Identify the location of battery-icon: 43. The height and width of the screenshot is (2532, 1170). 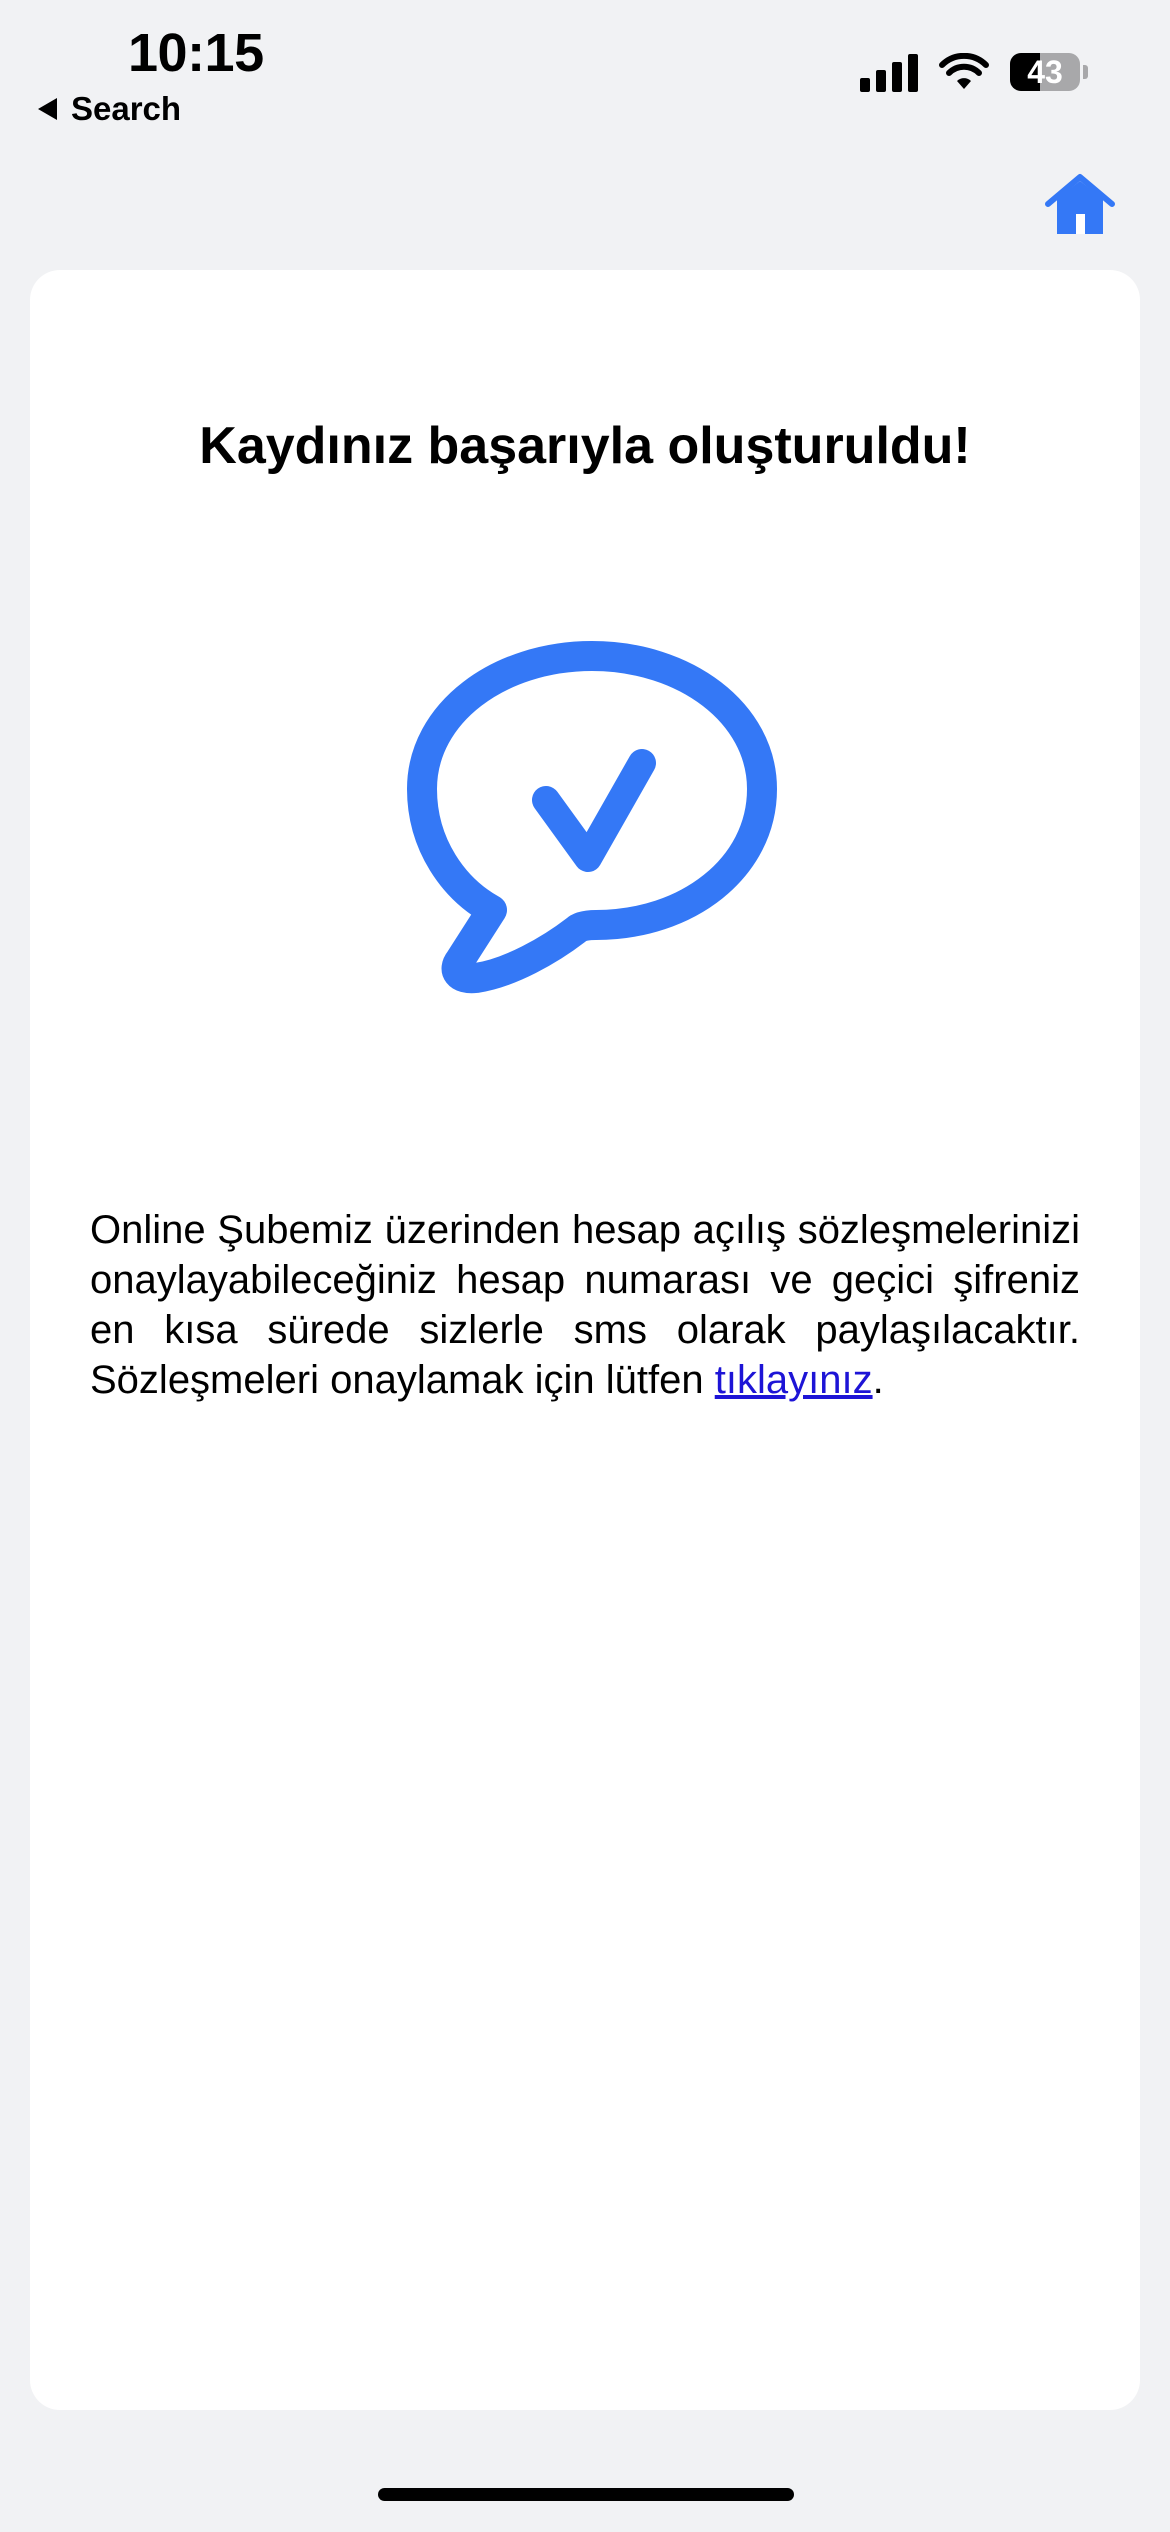
(1045, 72).